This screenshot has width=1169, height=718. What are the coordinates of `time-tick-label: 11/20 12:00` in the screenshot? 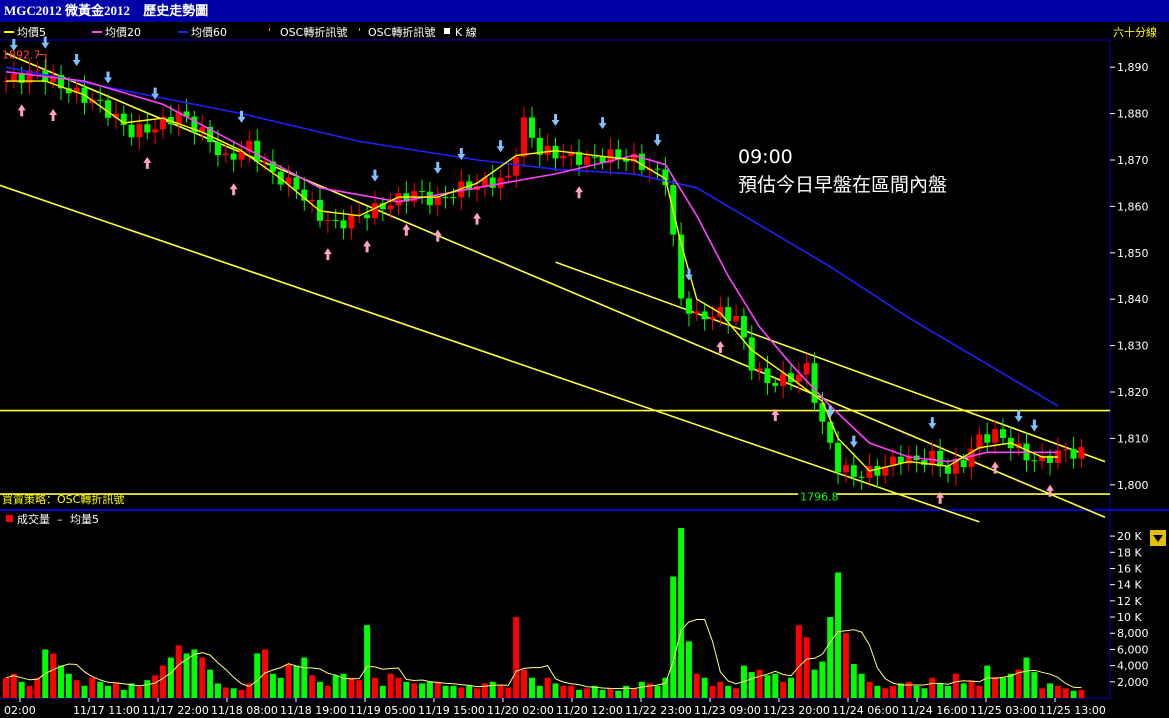 It's located at (589, 710).